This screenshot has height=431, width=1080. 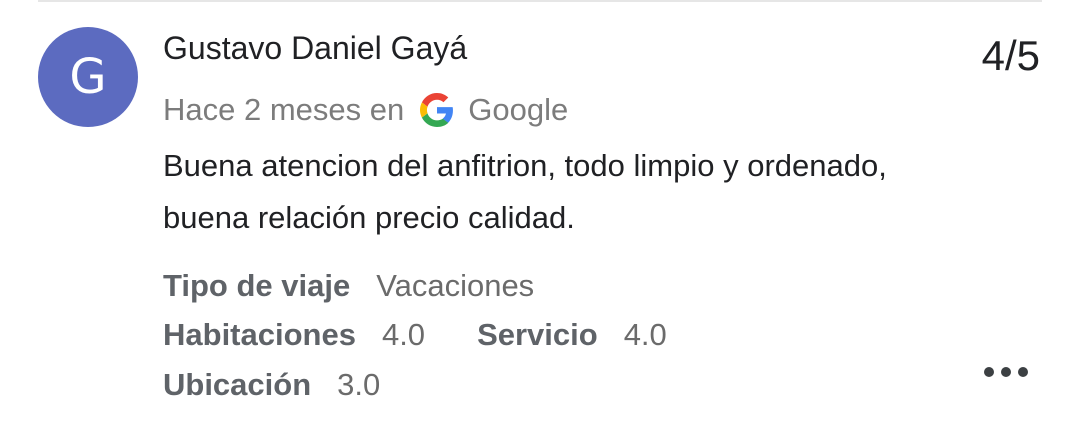 I want to click on rooms-label: Habitaciones, so click(x=259, y=334).